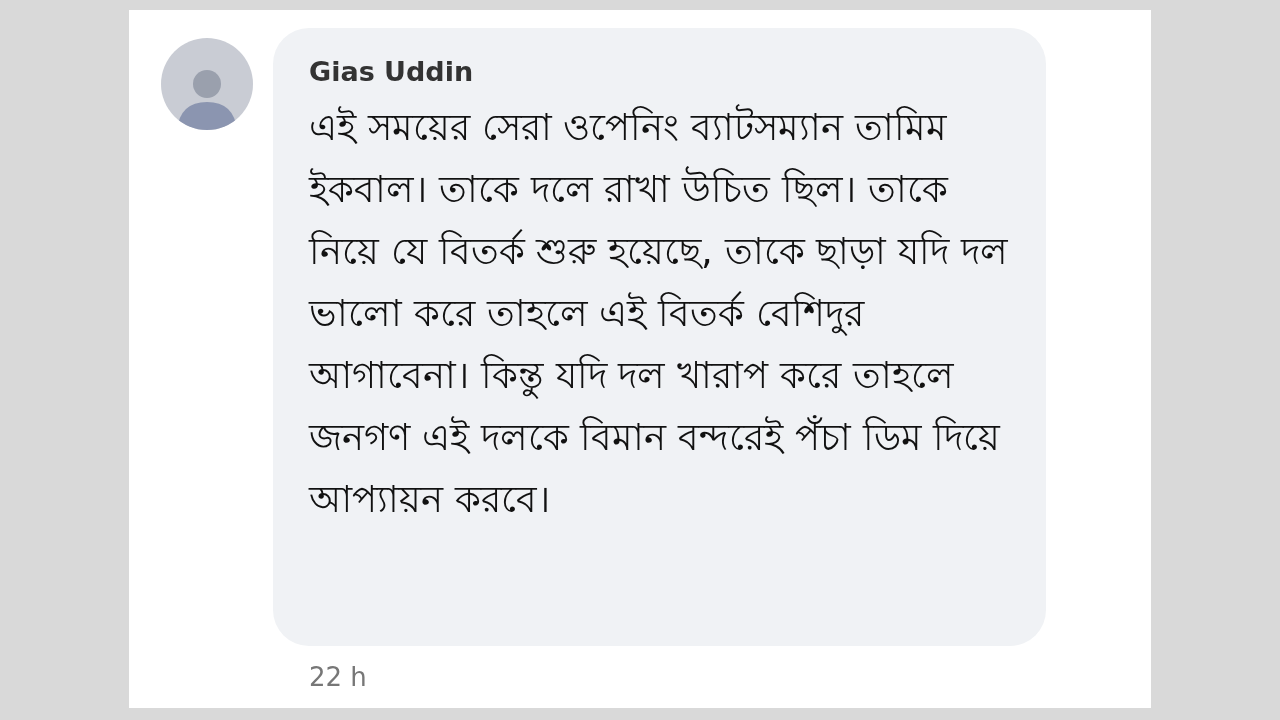 This screenshot has height=720, width=1280. What do you see at coordinates (338, 677) in the screenshot?
I see `timestamp: 22 h` at bounding box center [338, 677].